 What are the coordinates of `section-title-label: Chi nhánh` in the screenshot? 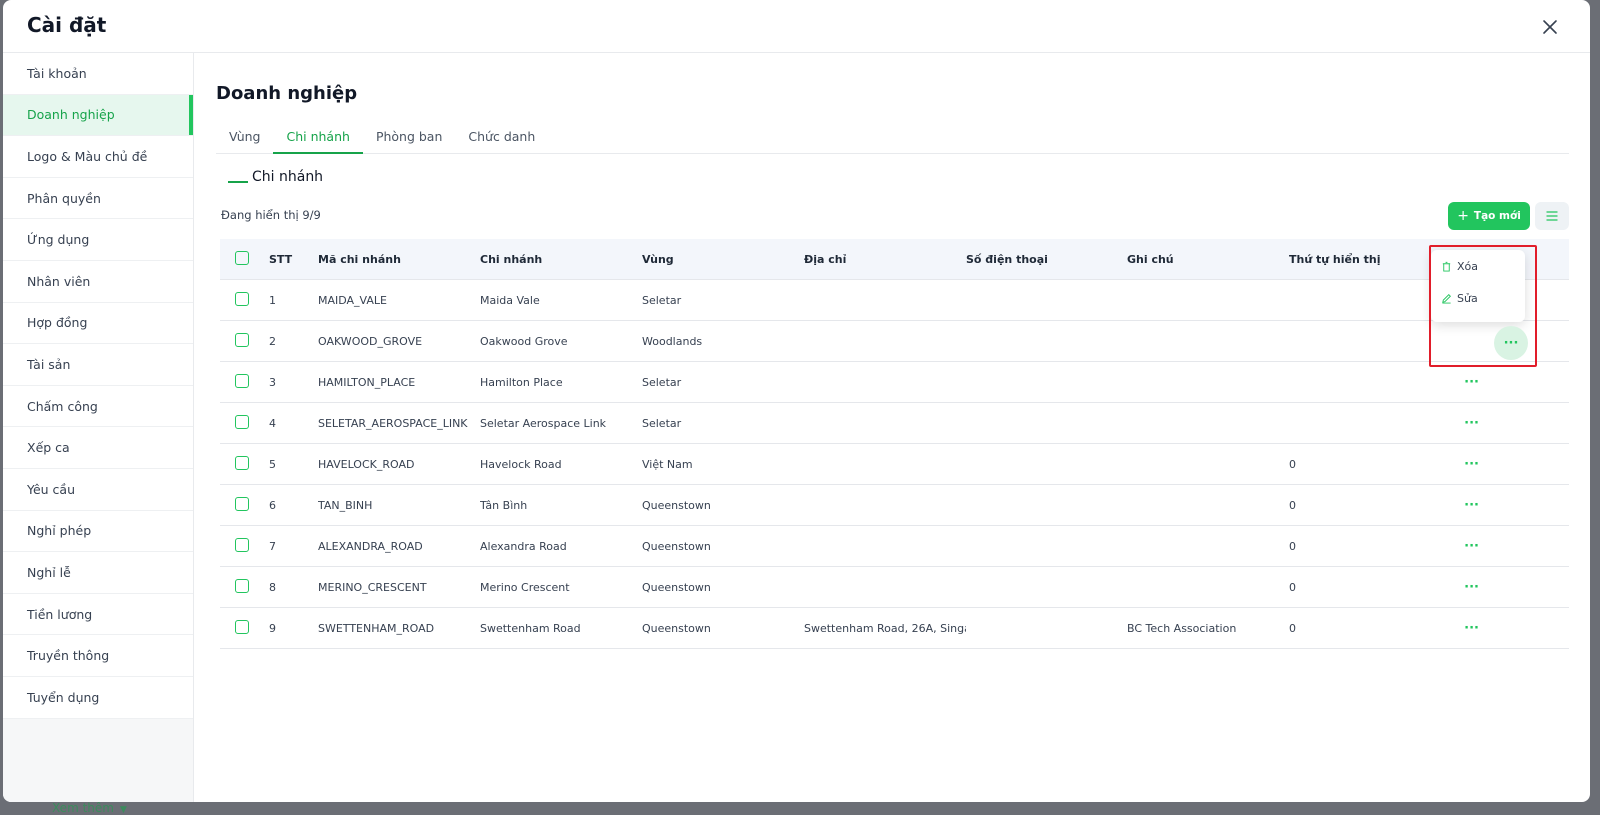 It's located at (288, 177).